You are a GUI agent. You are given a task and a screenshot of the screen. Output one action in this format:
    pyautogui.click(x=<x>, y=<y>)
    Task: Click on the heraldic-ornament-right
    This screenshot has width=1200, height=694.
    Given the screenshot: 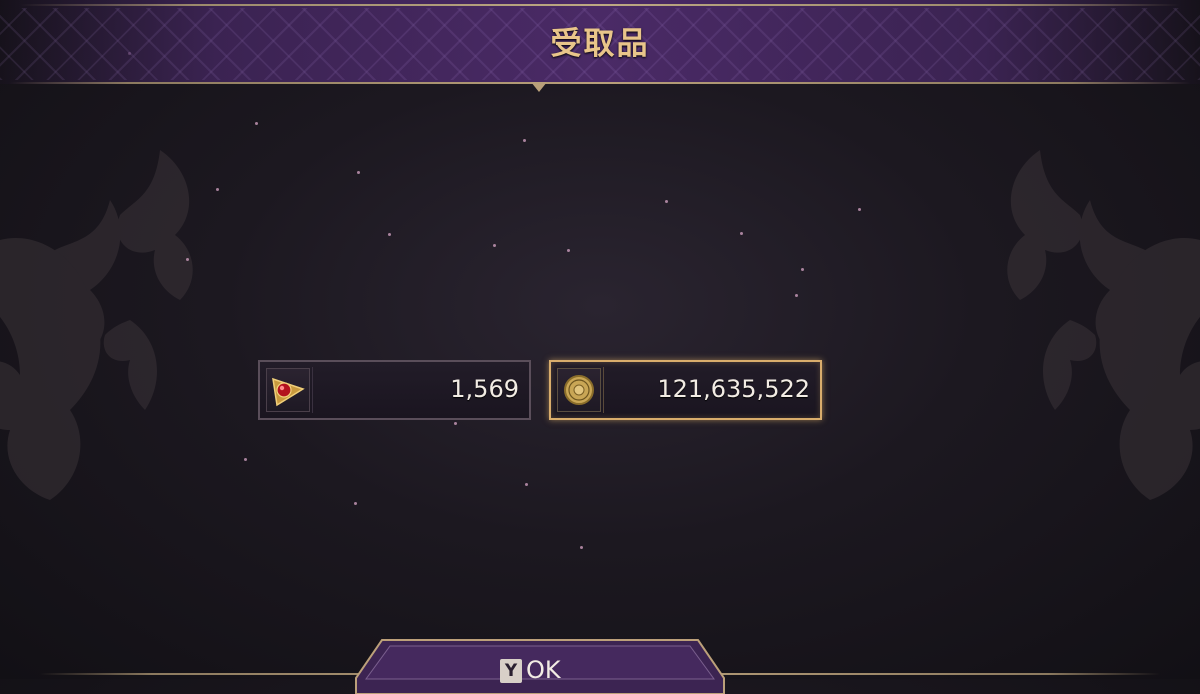 What is the action you would take?
    pyautogui.click(x=1103, y=325)
    